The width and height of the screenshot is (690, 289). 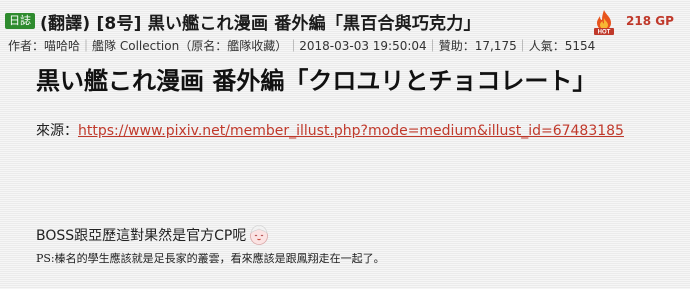 I want to click on author-link: 喵哈哈, so click(x=62, y=46).